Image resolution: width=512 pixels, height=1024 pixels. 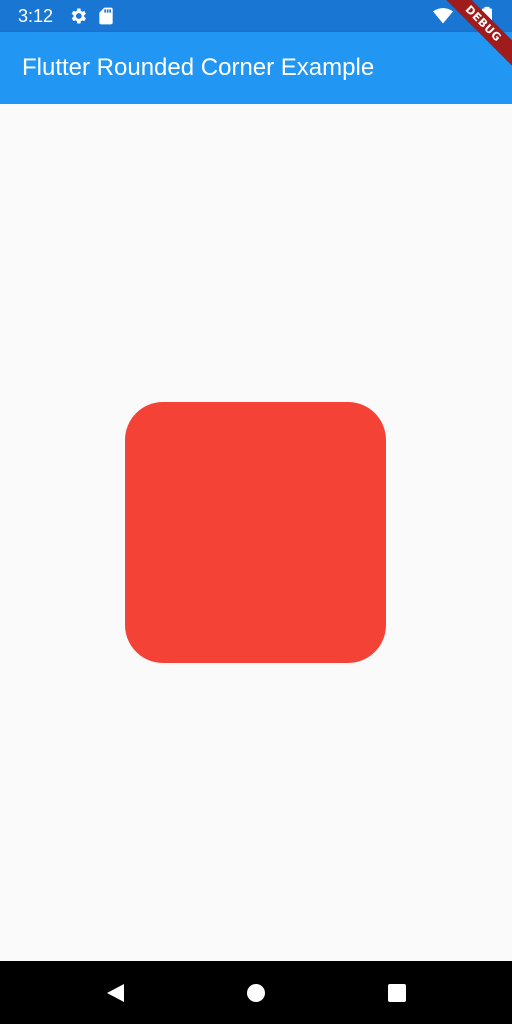 What do you see at coordinates (115, 993) in the screenshot?
I see `back-icon` at bounding box center [115, 993].